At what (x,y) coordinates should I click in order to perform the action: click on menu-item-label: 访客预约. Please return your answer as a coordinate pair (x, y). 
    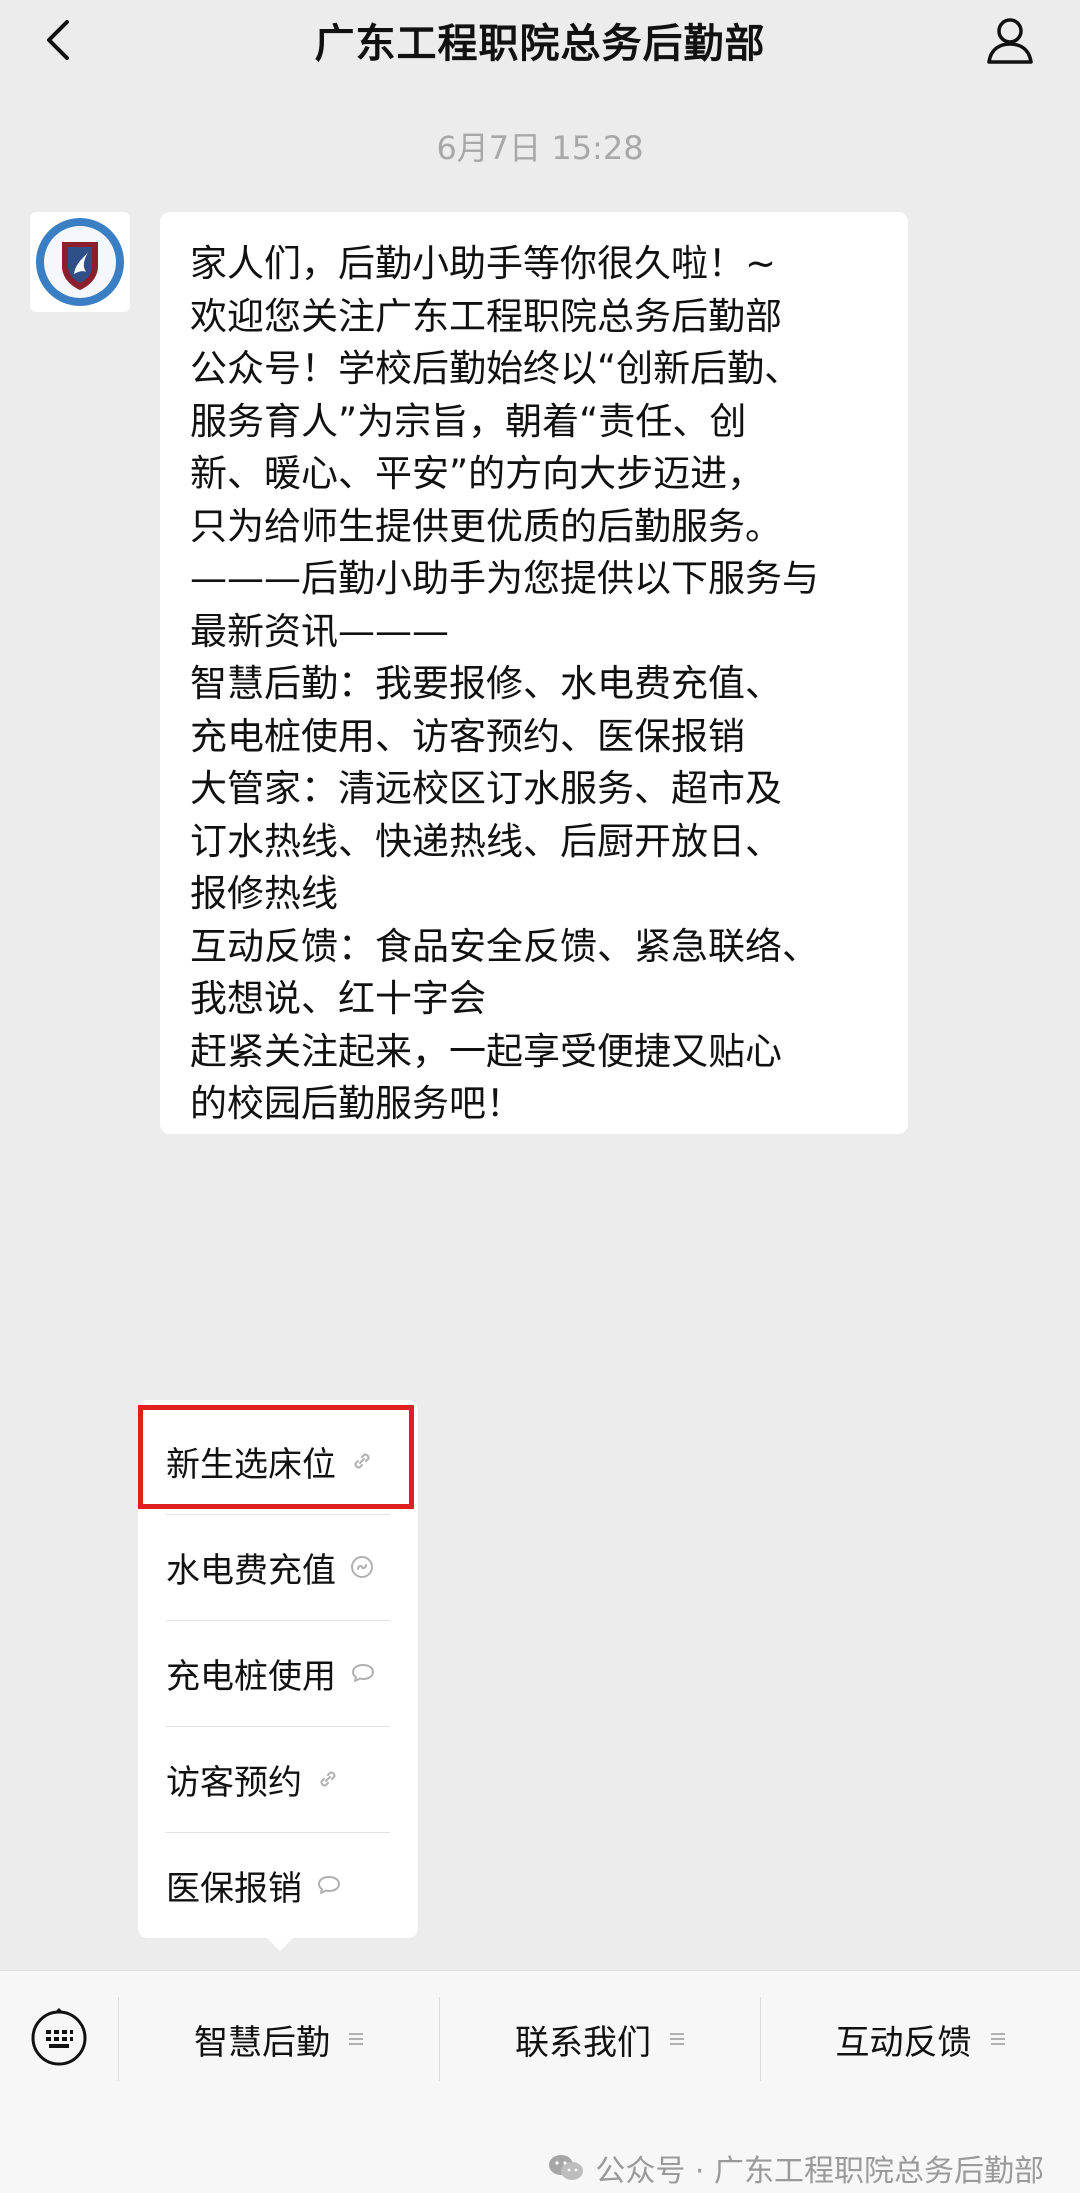
    Looking at the image, I should click on (234, 1782).